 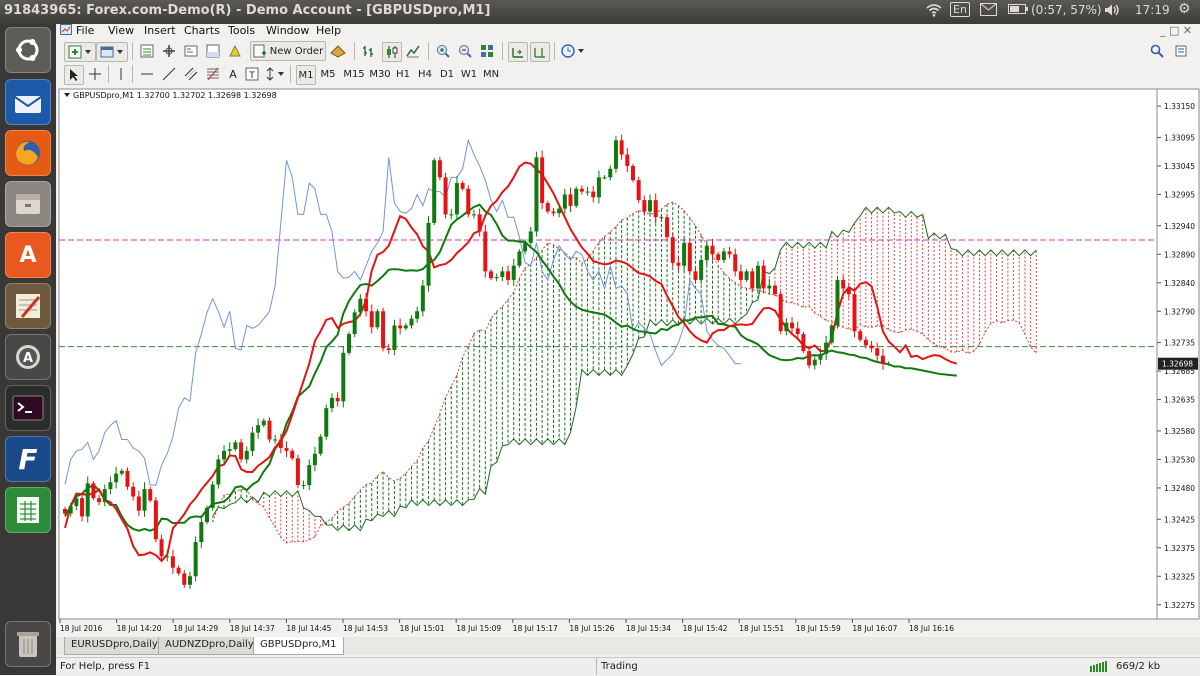 I want to click on thunderbird-icon, so click(x=28, y=102).